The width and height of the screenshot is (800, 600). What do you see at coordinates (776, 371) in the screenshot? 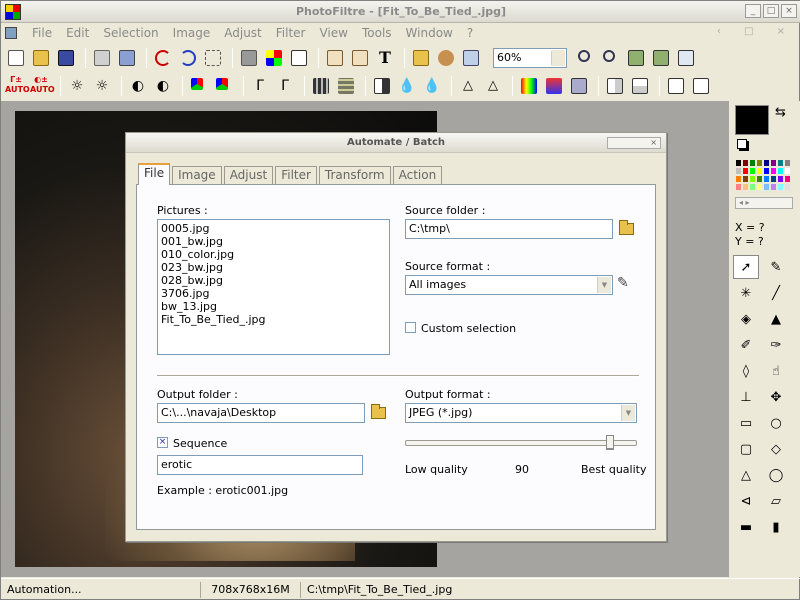
I see `smudge-icon: ☝` at bounding box center [776, 371].